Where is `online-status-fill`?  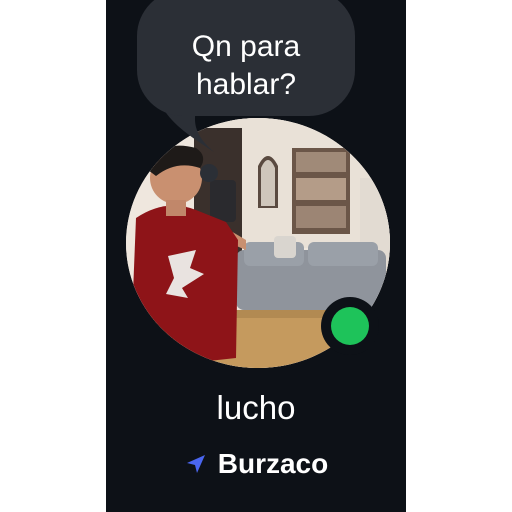
online-status-fill is located at coordinates (350, 326).